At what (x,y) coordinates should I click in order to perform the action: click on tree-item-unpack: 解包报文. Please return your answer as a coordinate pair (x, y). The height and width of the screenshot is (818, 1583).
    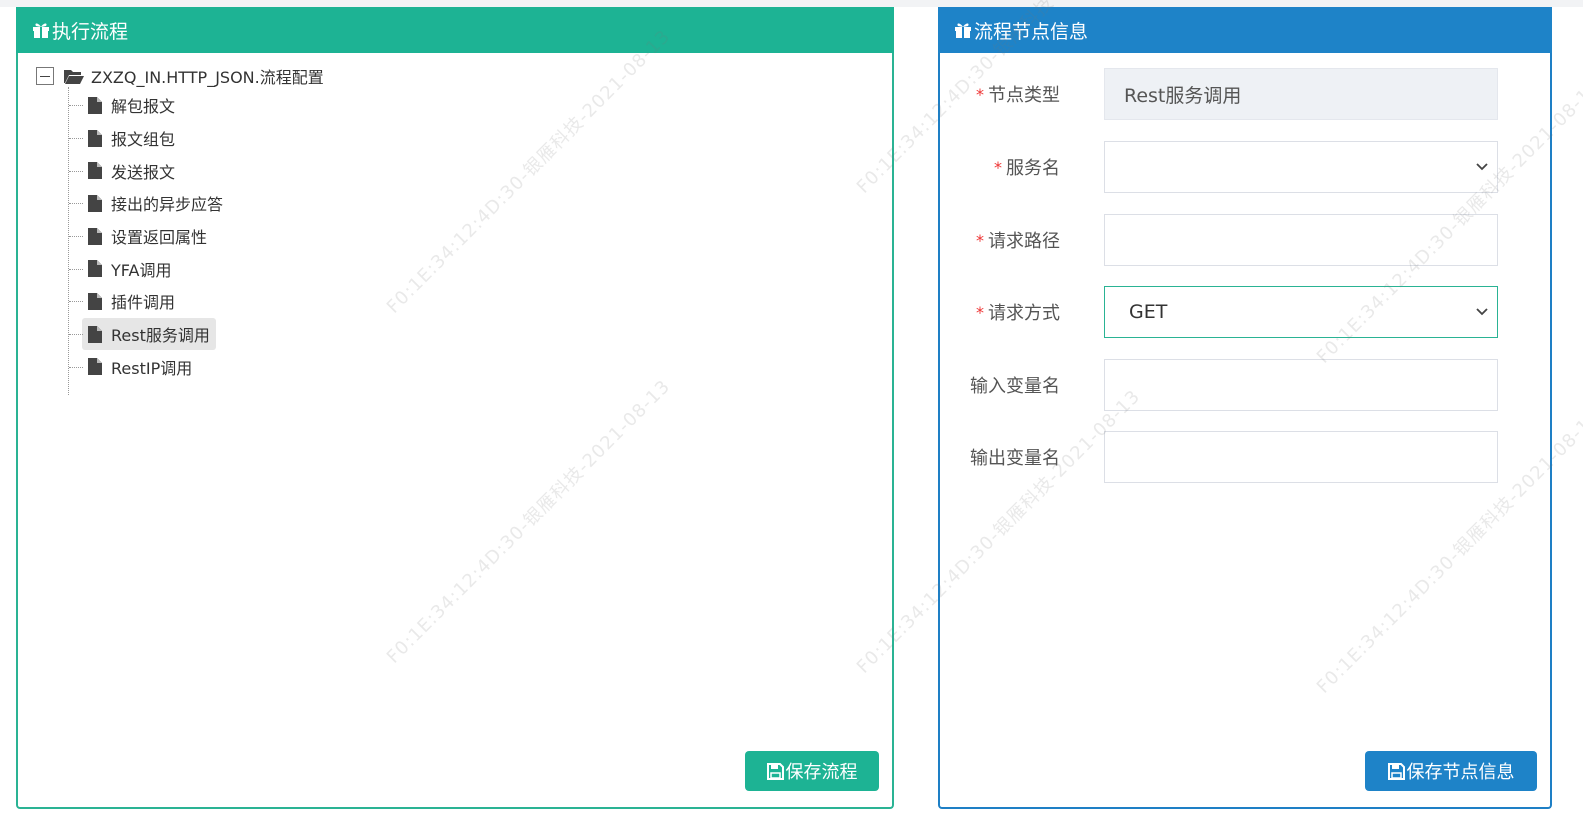
    Looking at the image, I should click on (196, 105).